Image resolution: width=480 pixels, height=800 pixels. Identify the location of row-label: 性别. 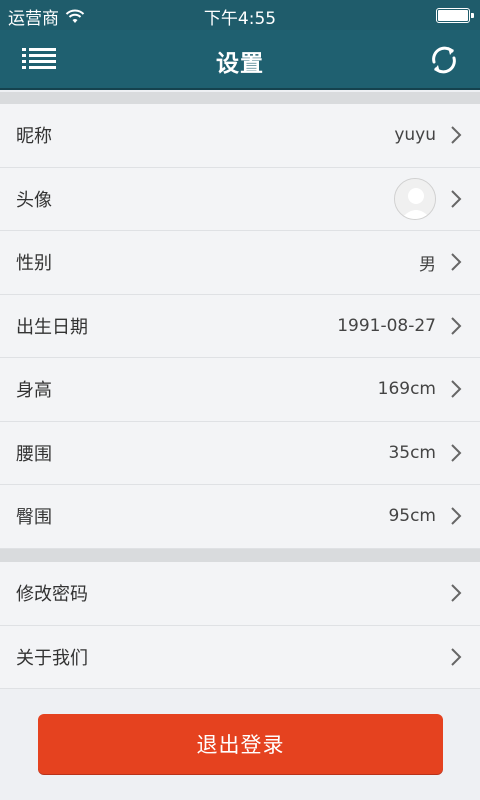
(34, 264).